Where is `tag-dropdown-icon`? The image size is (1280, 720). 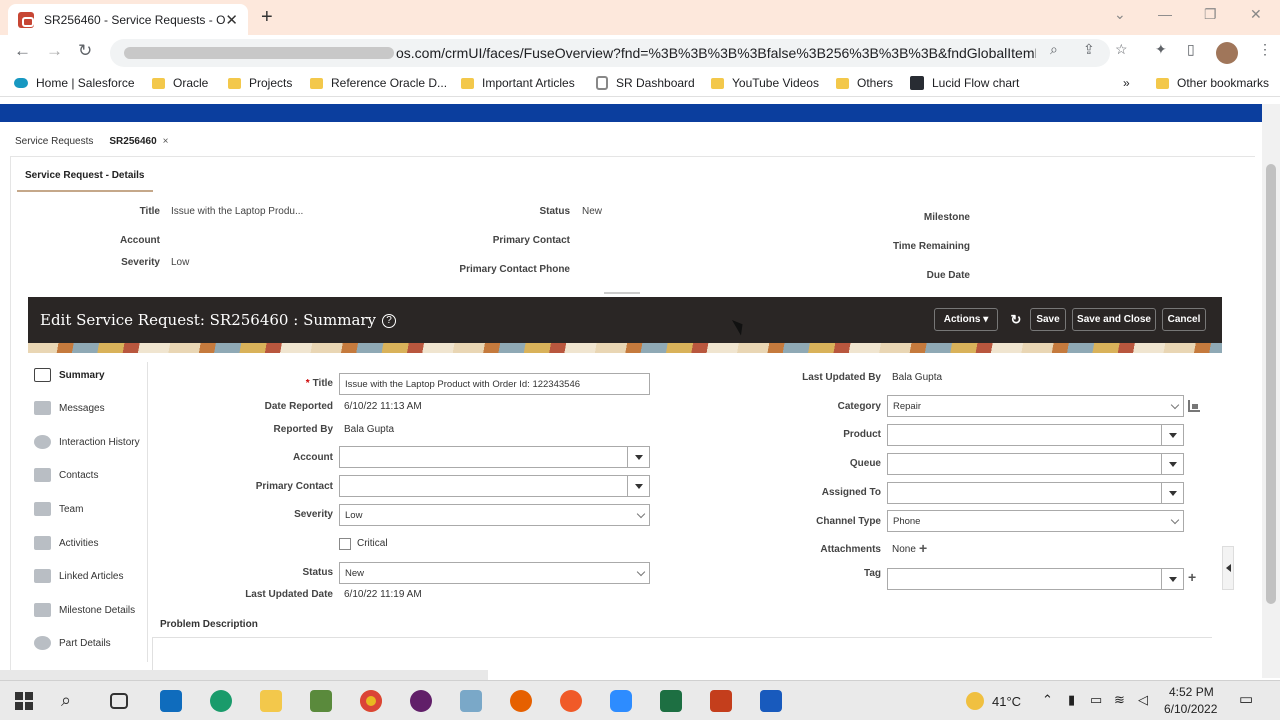
tag-dropdown-icon is located at coordinates (1172, 579).